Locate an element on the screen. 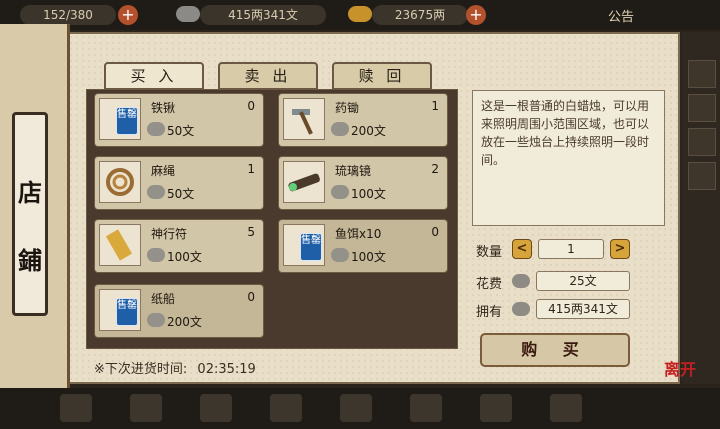 The width and height of the screenshot is (720, 429). paper-boat-icon: 售罄 is located at coordinates (120, 310).